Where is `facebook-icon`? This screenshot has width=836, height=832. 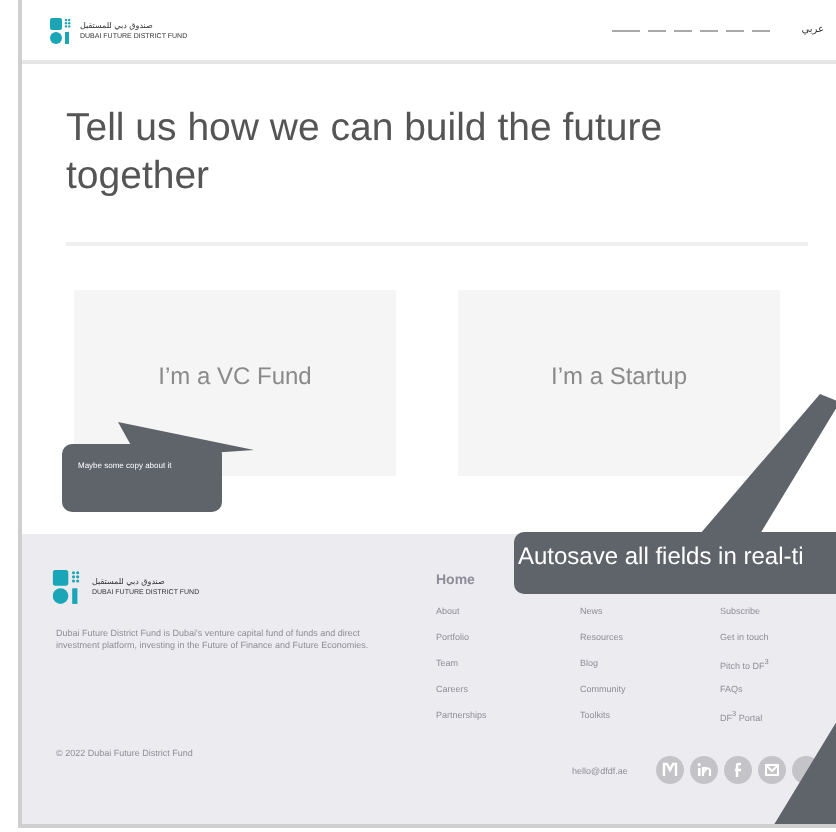
facebook-icon is located at coordinates (737, 770).